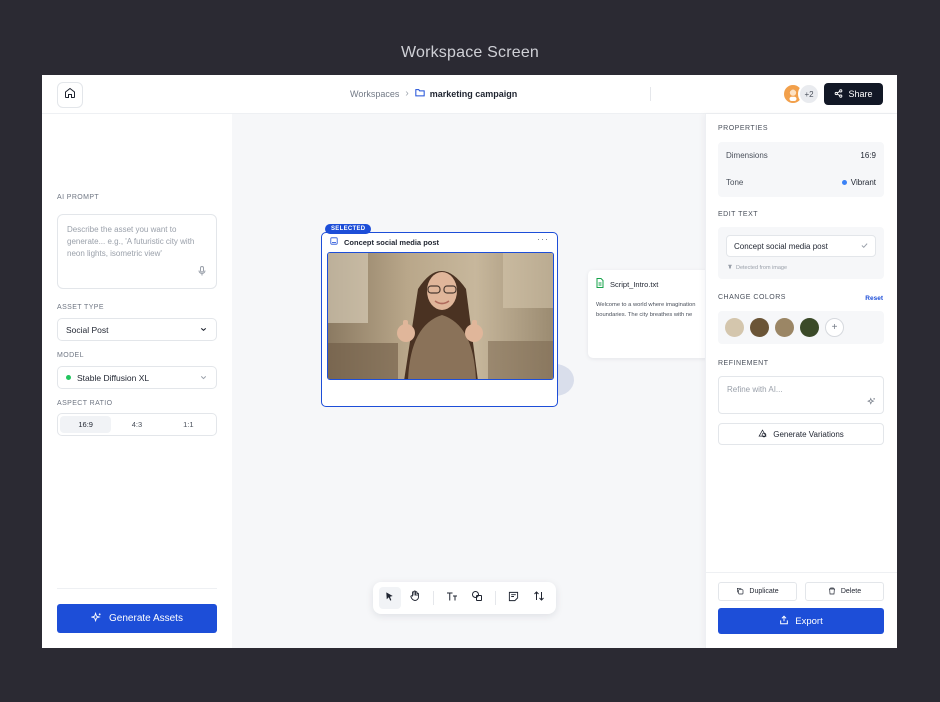  Describe the element at coordinates (832, 592) in the screenshot. I see `trash-icon` at that location.